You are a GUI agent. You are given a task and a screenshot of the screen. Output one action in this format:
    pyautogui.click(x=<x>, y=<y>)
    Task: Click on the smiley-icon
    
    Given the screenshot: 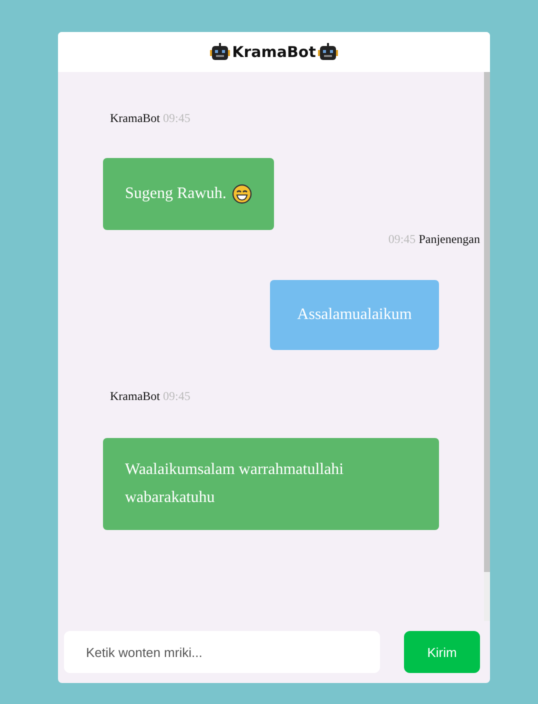 What is the action you would take?
    pyautogui.click(x=242, y=194)
    